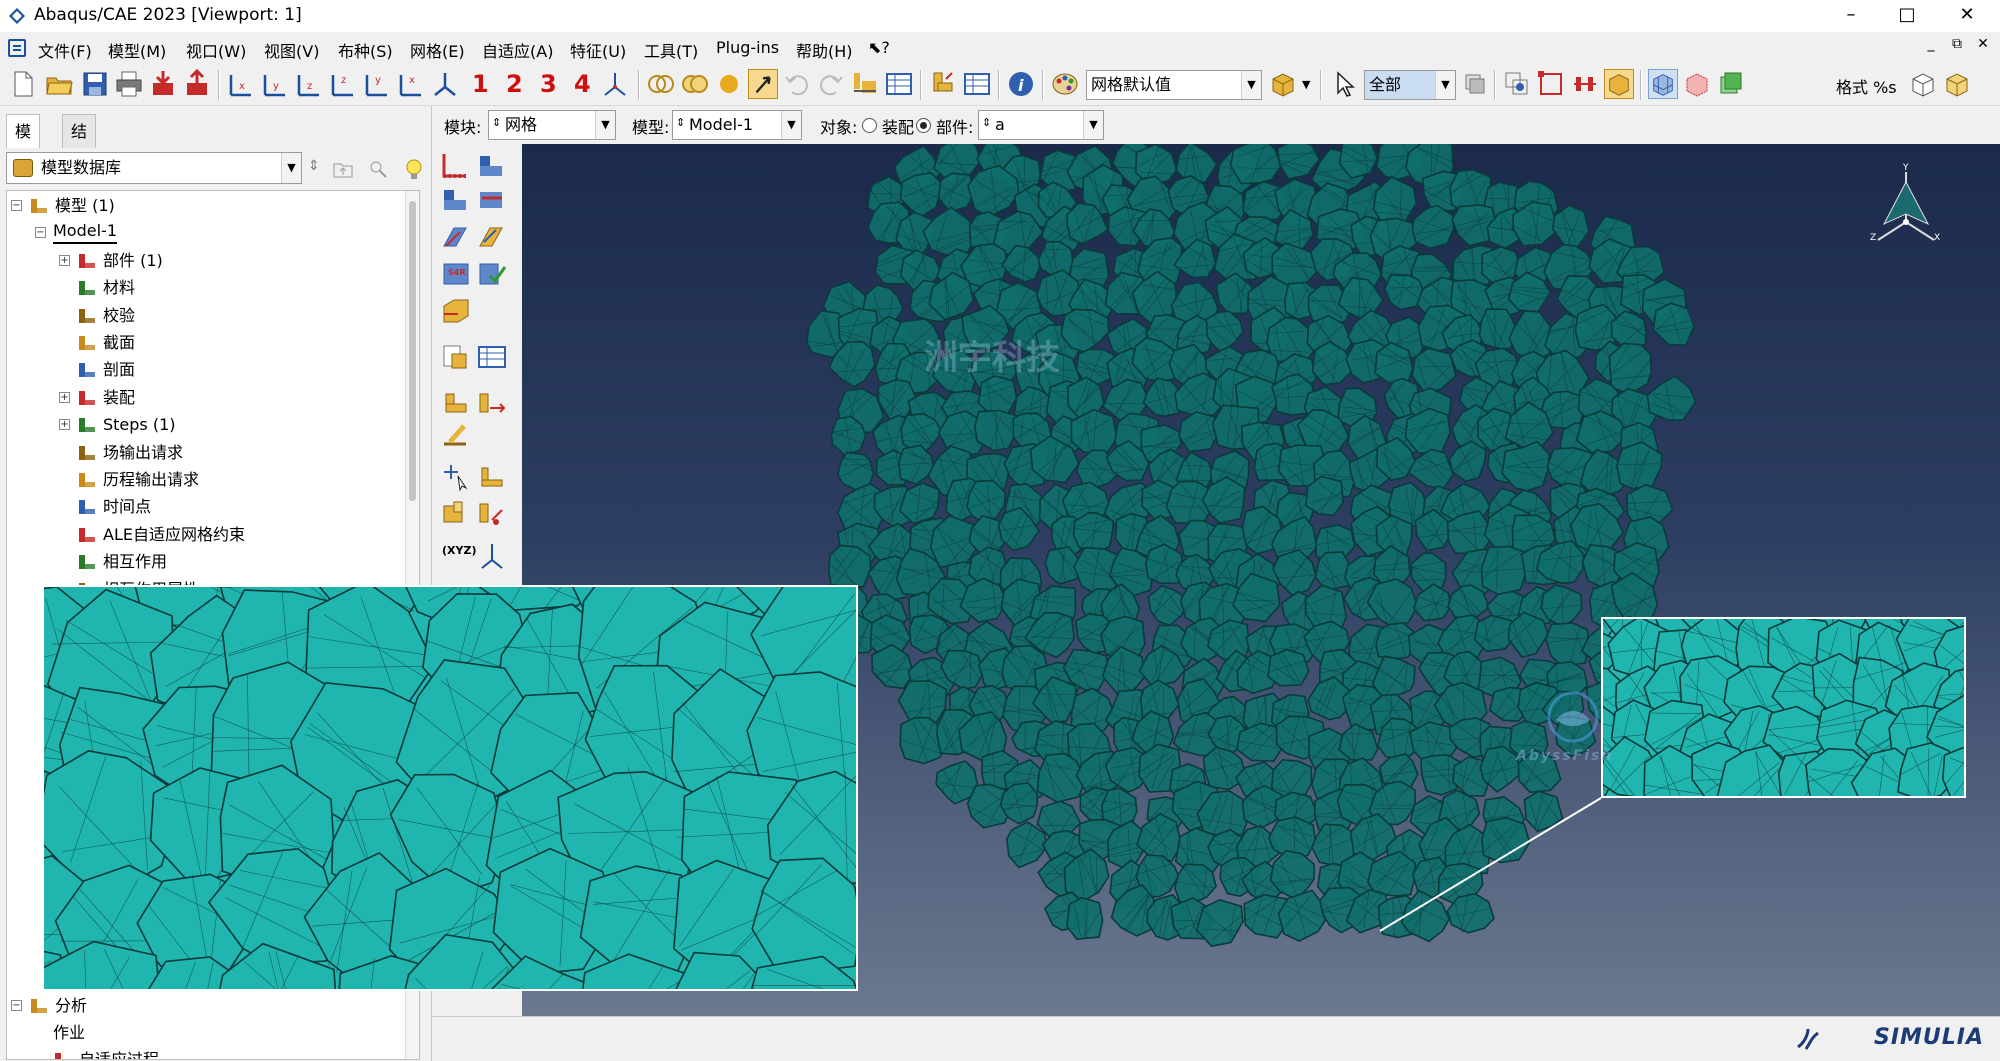 Image resolution: width=2000 pixels, height=1061 pixels. I want to click on redo-icon, so click(831, 84).